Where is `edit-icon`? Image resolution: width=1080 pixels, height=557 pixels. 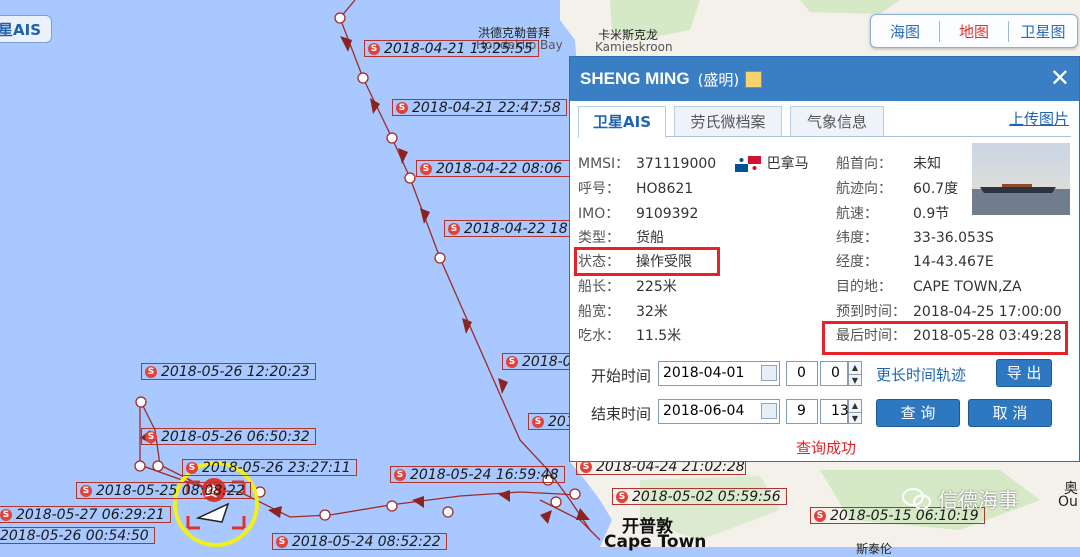 edit-icon is located at coordinates (754, 79).